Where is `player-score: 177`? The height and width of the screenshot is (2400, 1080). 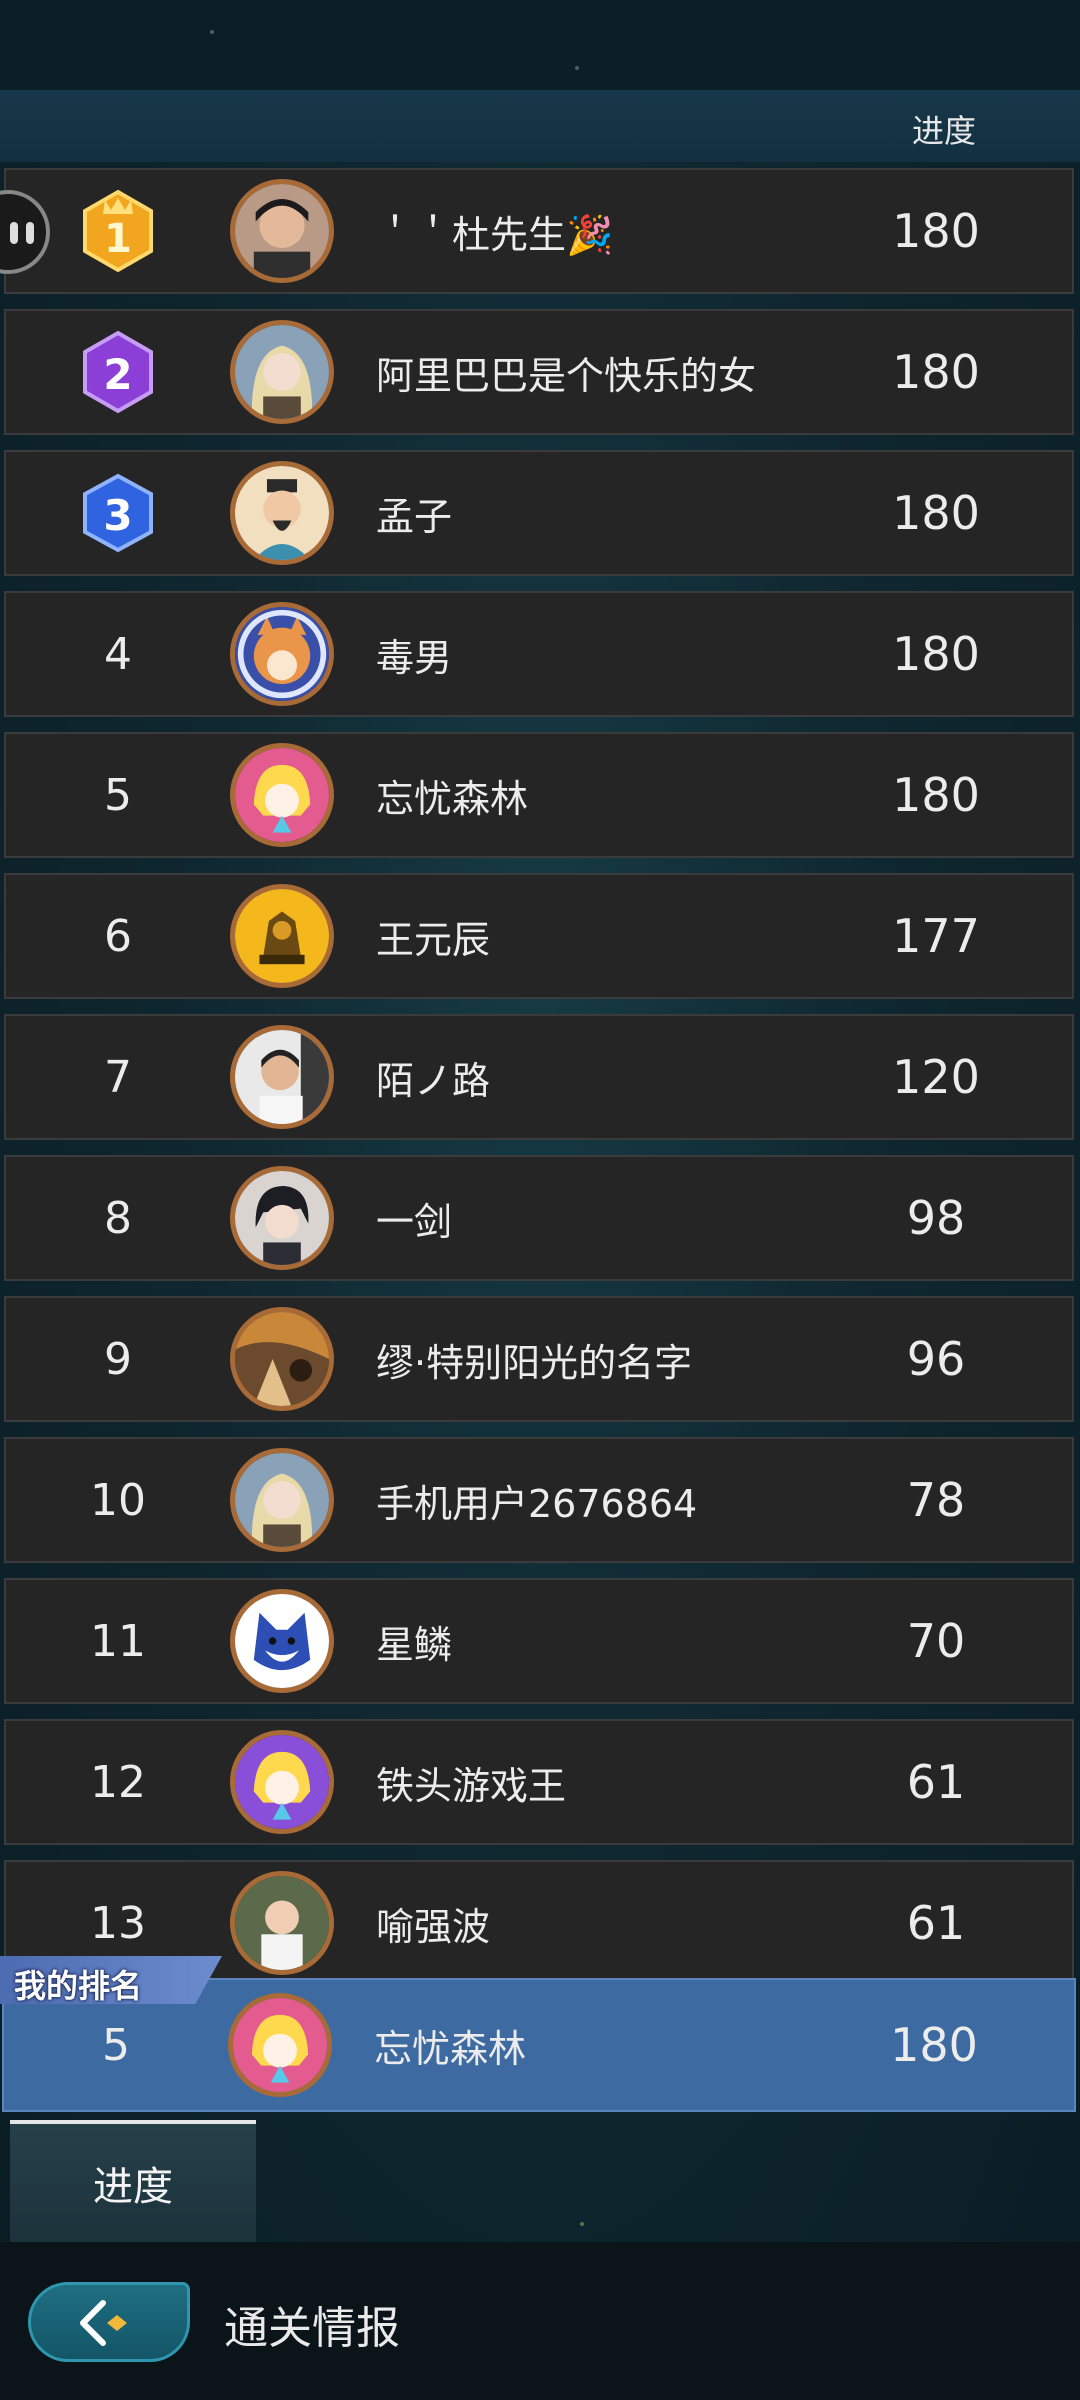 player-score: 177 is located at coordinates (936, 936).